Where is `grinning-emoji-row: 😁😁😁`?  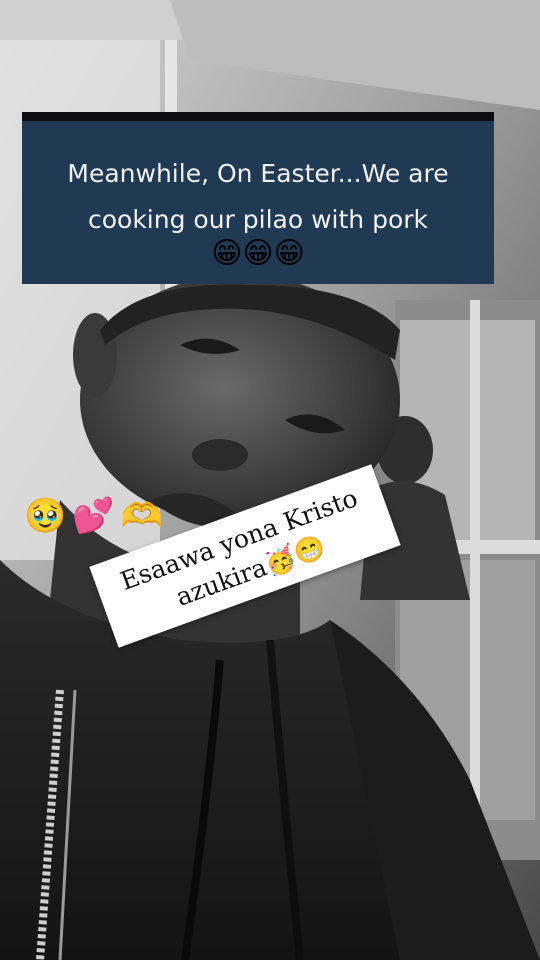 grinning-emoji-row: 😁😁😁 is located at coordinates (258, 253).